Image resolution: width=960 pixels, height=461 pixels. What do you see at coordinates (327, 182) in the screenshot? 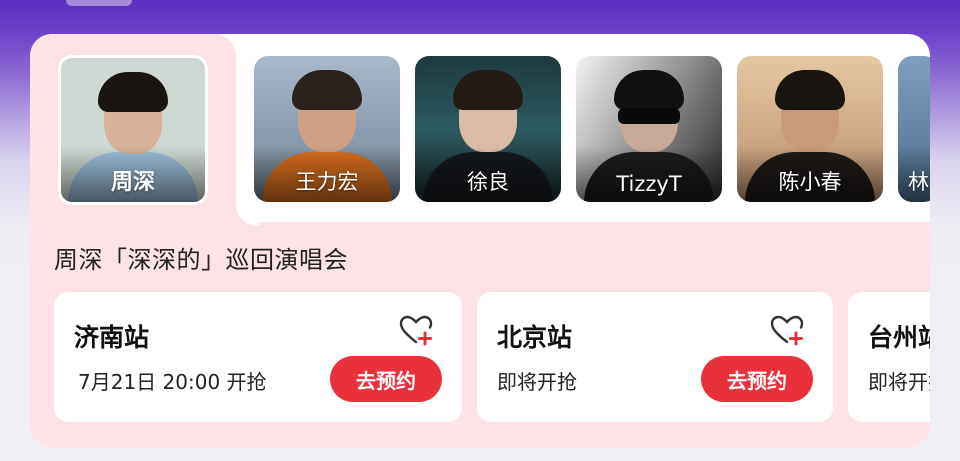
I see `artist-name: 王力宏` at bounding box center [327, 182].